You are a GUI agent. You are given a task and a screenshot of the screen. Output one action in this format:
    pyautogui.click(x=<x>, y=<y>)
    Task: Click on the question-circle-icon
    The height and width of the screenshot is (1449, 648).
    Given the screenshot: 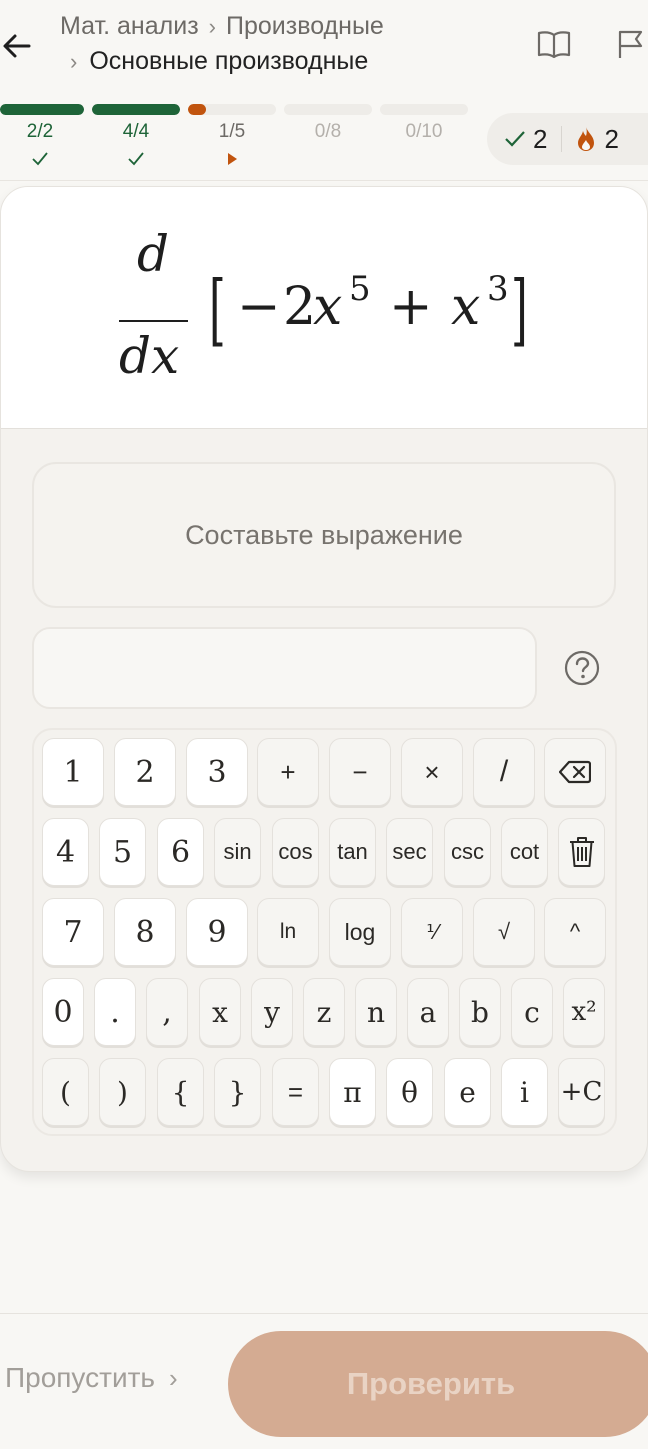 What is the action you would take?
    pyautogui.click(x=582, y=668)
    